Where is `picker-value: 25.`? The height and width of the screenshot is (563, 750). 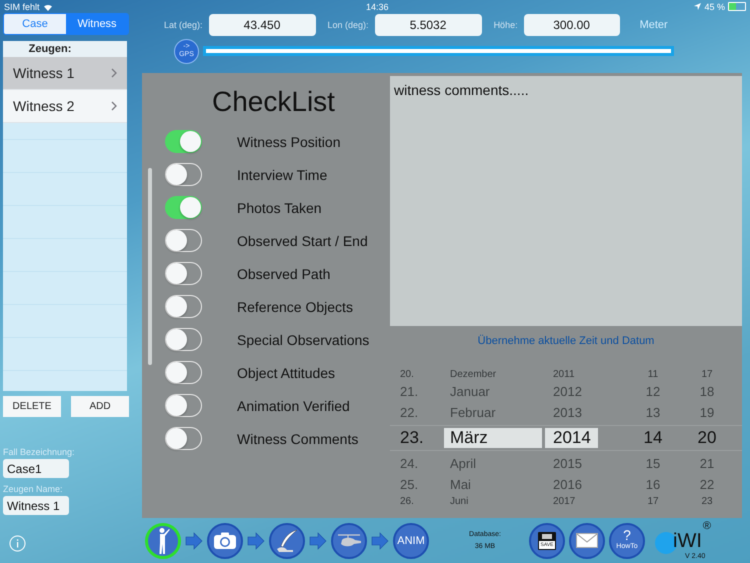
picker-value: 25. is located at coordinates (411, 484).